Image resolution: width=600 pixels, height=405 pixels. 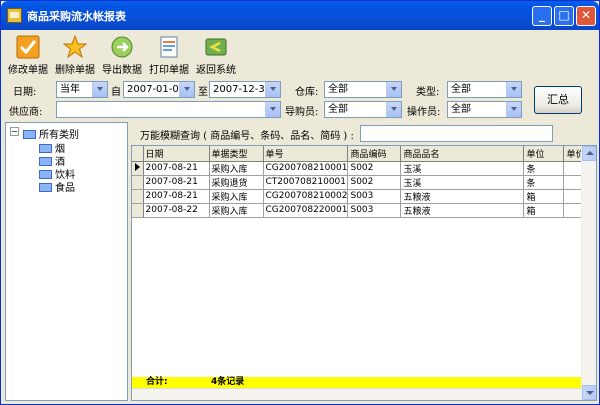 I want to click on vertical-scrollbar, so click(x=588, y=273).